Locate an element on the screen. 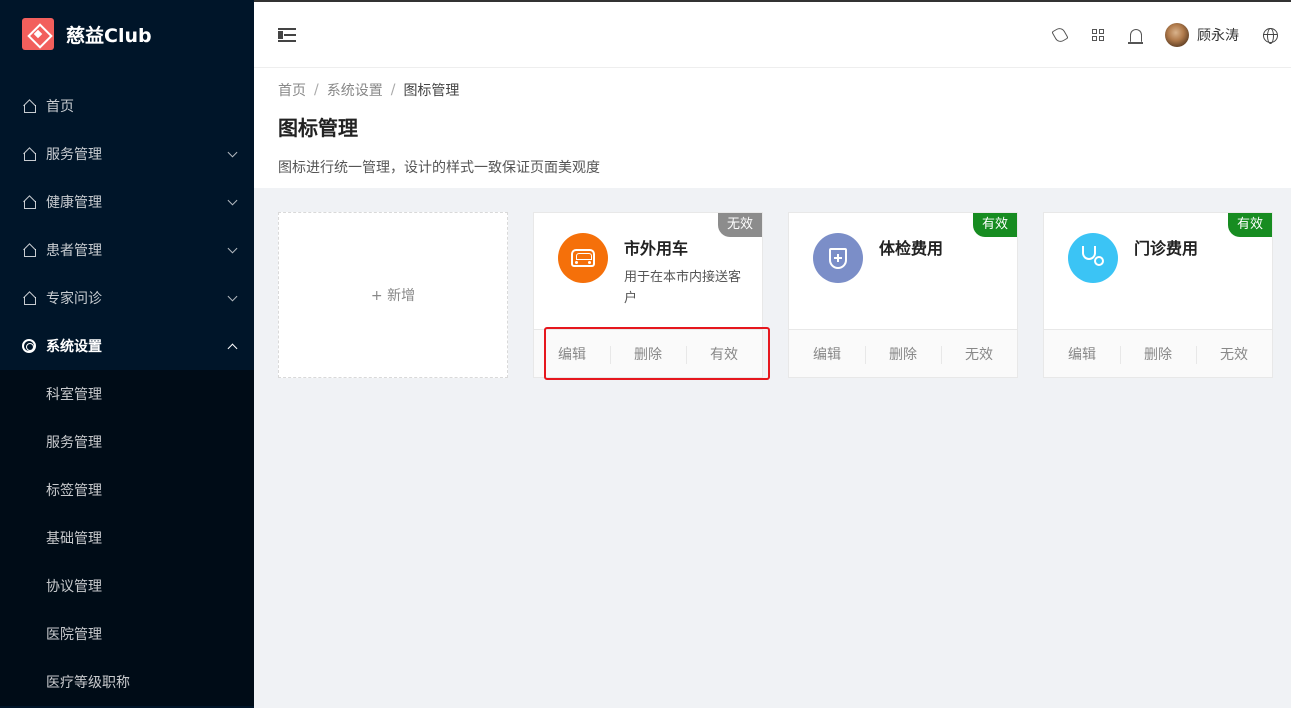  stethoscope-icon is located at coordinates (1093, 258).